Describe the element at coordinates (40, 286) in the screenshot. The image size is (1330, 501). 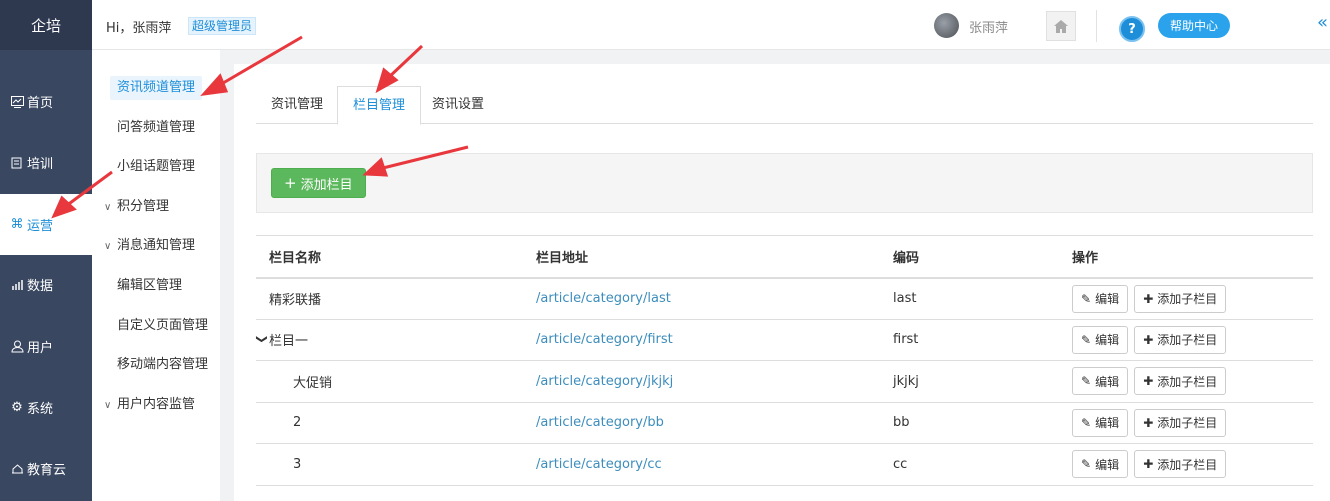
I see `nav-item-label: 数据` at that location.